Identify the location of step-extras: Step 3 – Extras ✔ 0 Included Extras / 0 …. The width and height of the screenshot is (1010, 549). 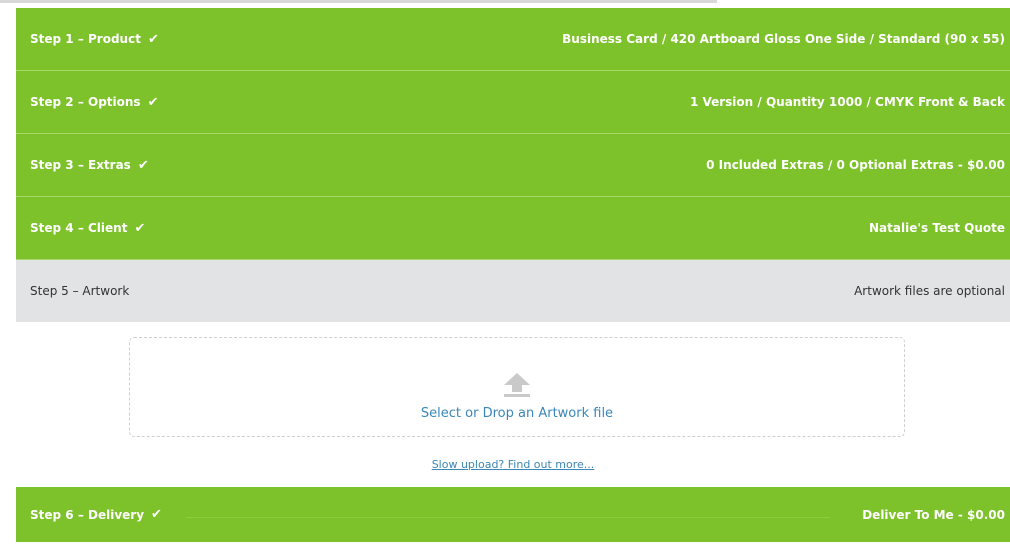
(513, 165).